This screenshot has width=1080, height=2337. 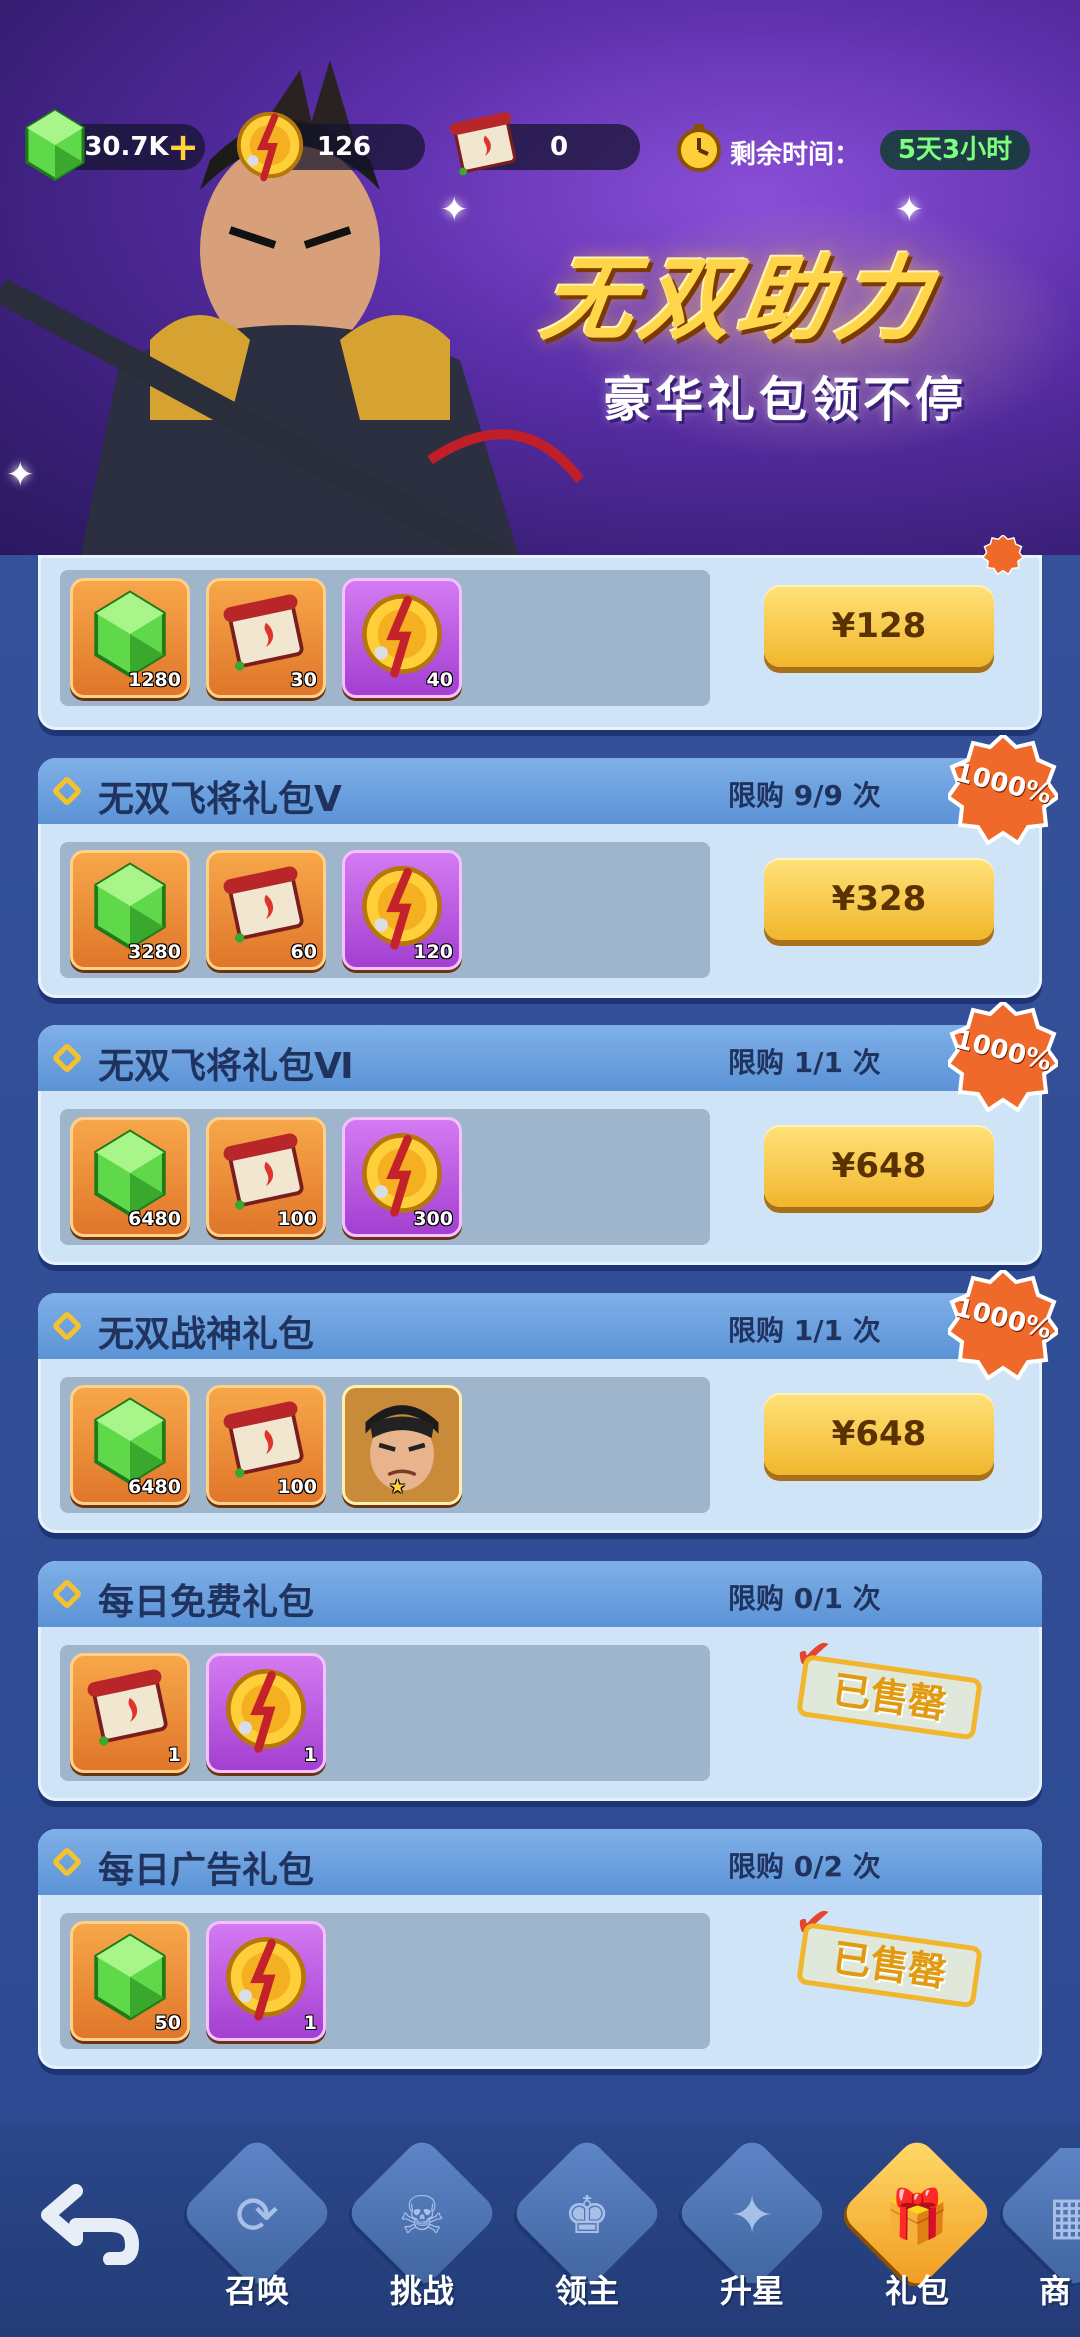 I want to click on scroll-counter: 0, so click(x=550, y=147).